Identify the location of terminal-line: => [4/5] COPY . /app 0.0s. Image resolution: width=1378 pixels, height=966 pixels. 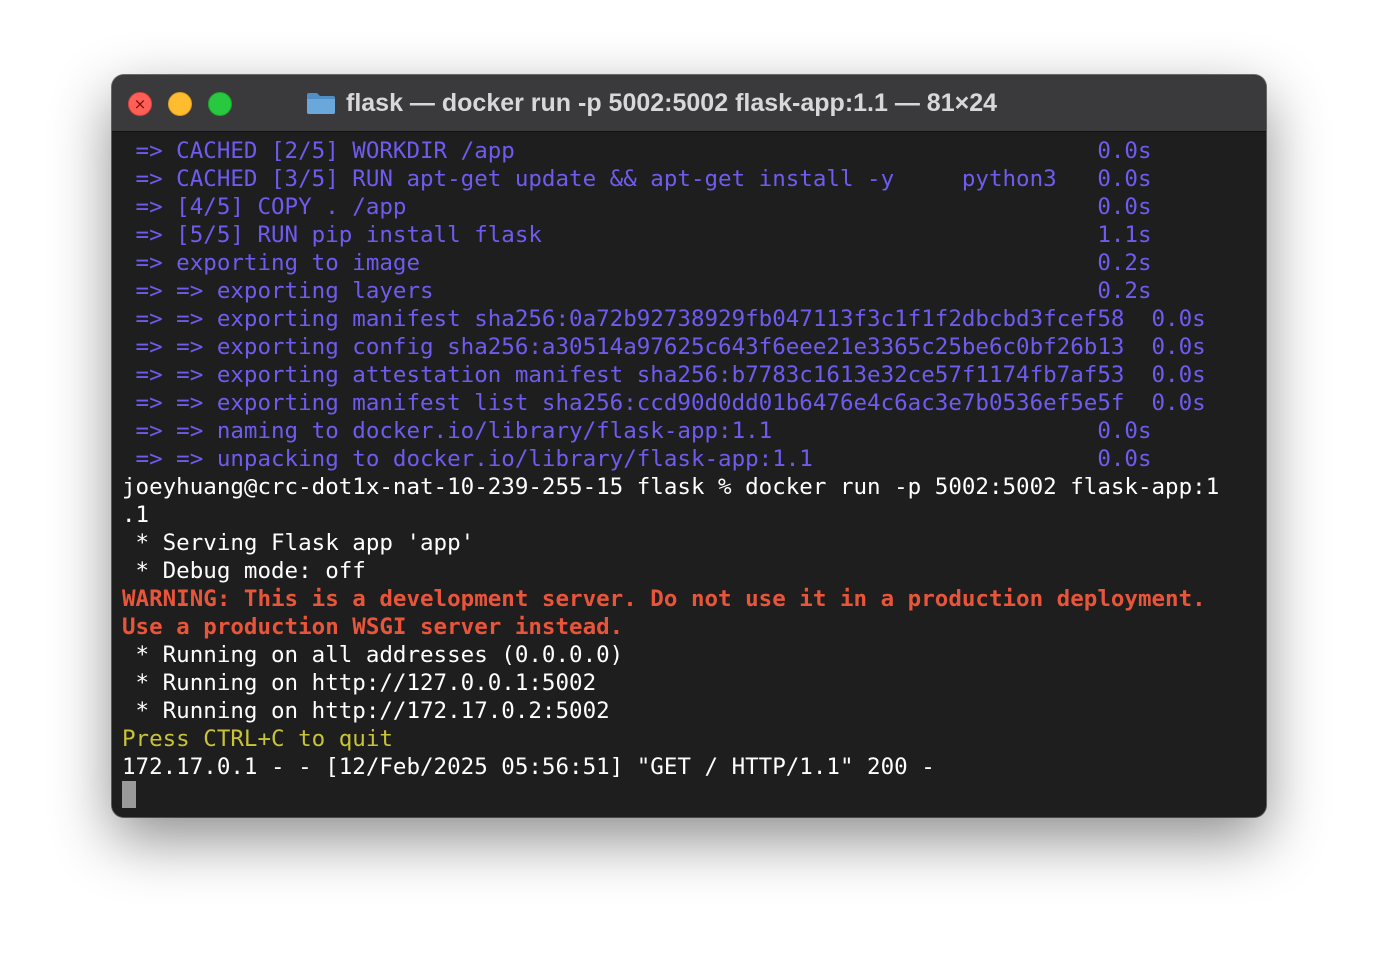
(637, 207).